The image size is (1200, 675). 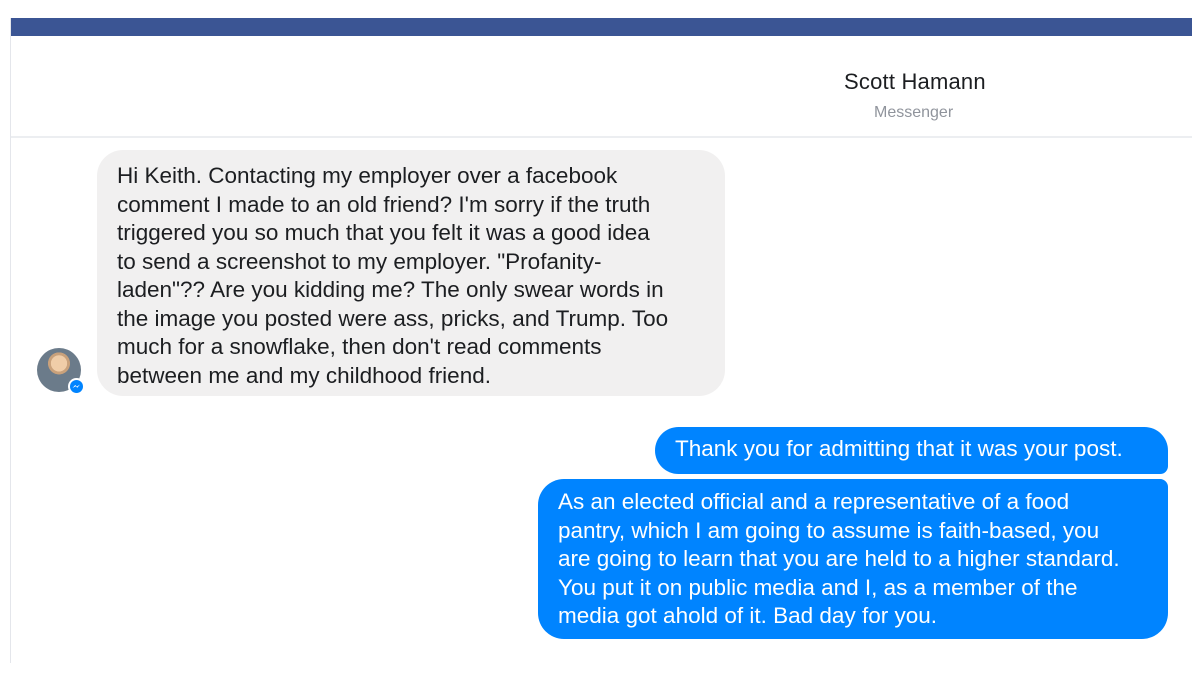 What do you see at coordinates (915, 82) in the screenshot?
I see `contact-name: Scott Hamann` at bounding box center [915, 82].